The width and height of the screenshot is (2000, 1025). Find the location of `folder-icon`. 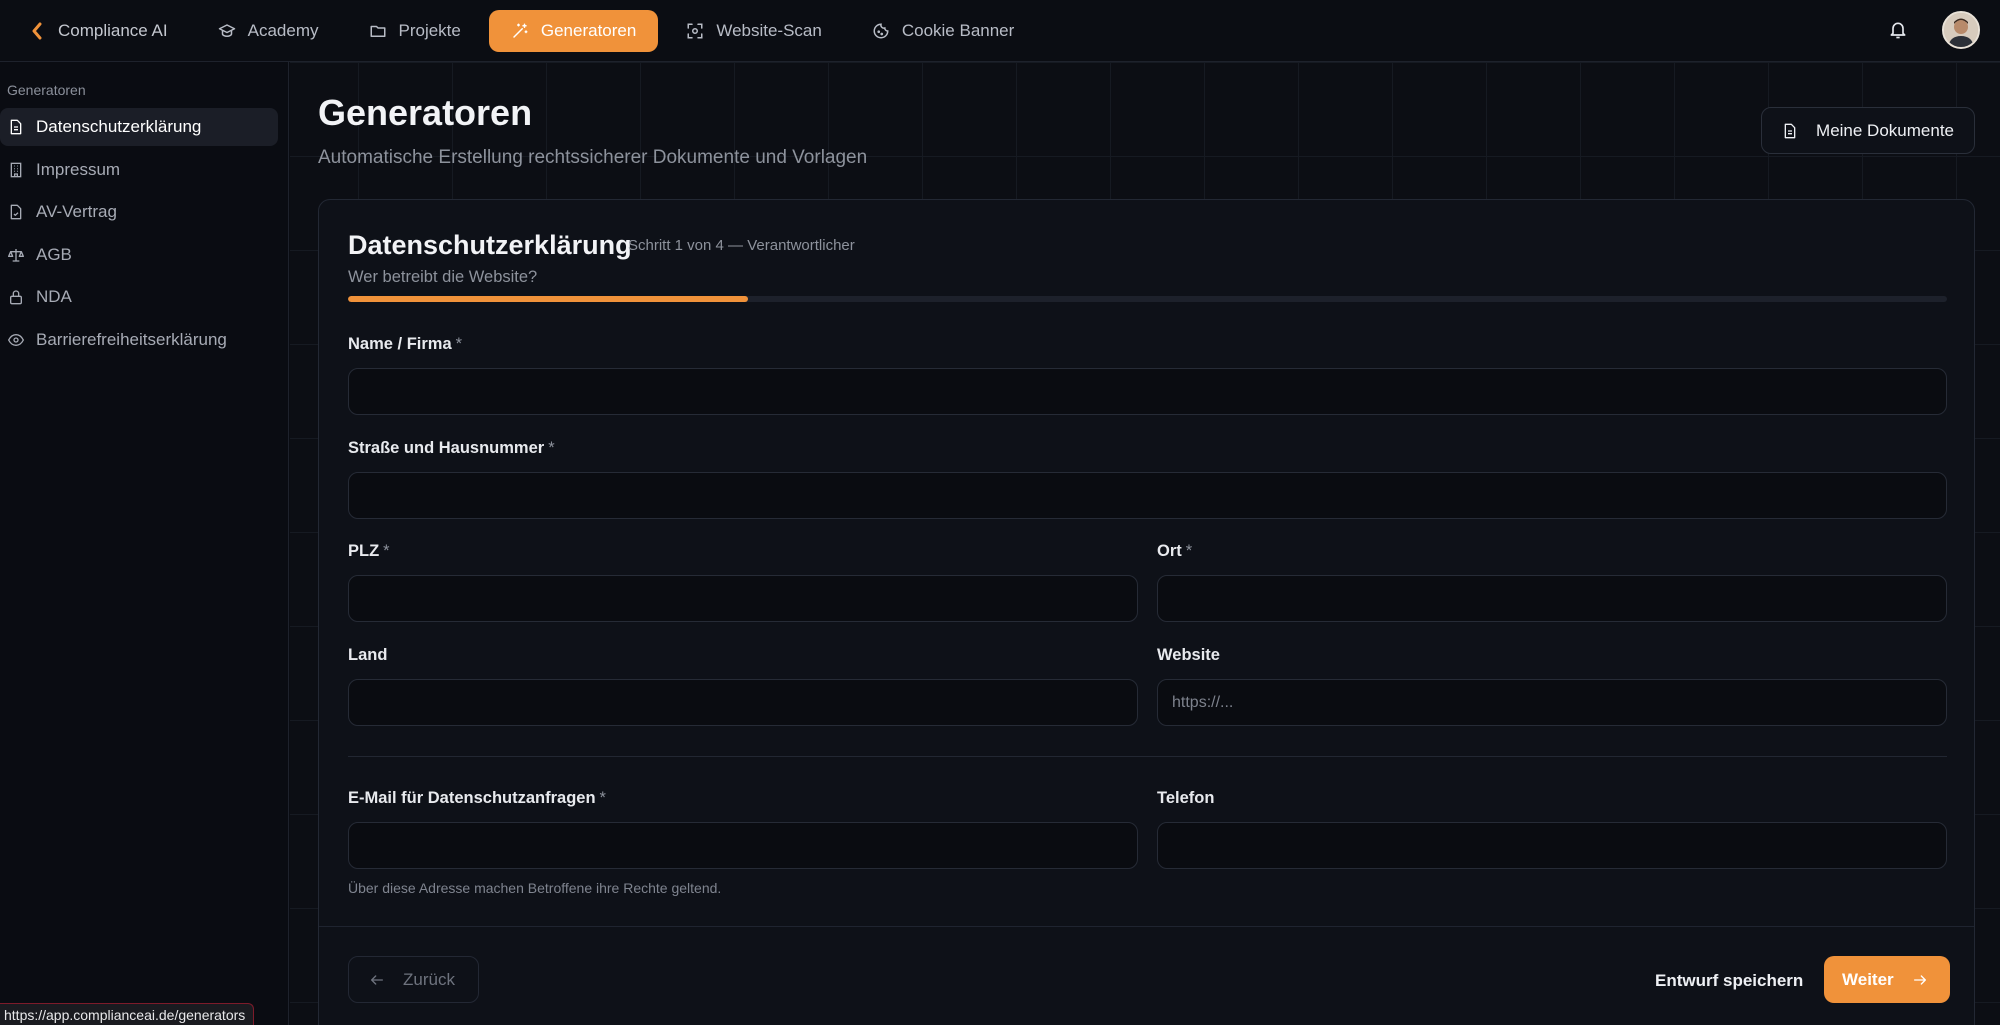

folder-icon is located at coordinates (377, 31).